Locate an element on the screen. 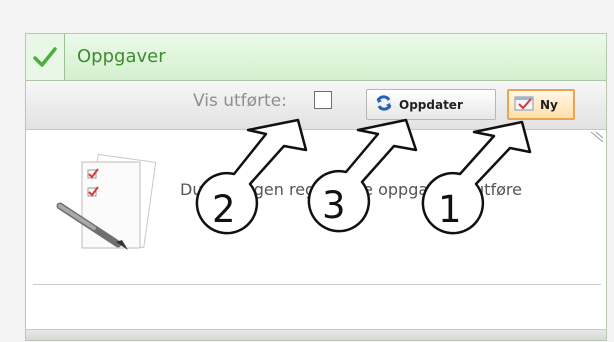 The width and height of the screenshot is (614, 342). callout-1: 1 is located at coordinates (476, 177).